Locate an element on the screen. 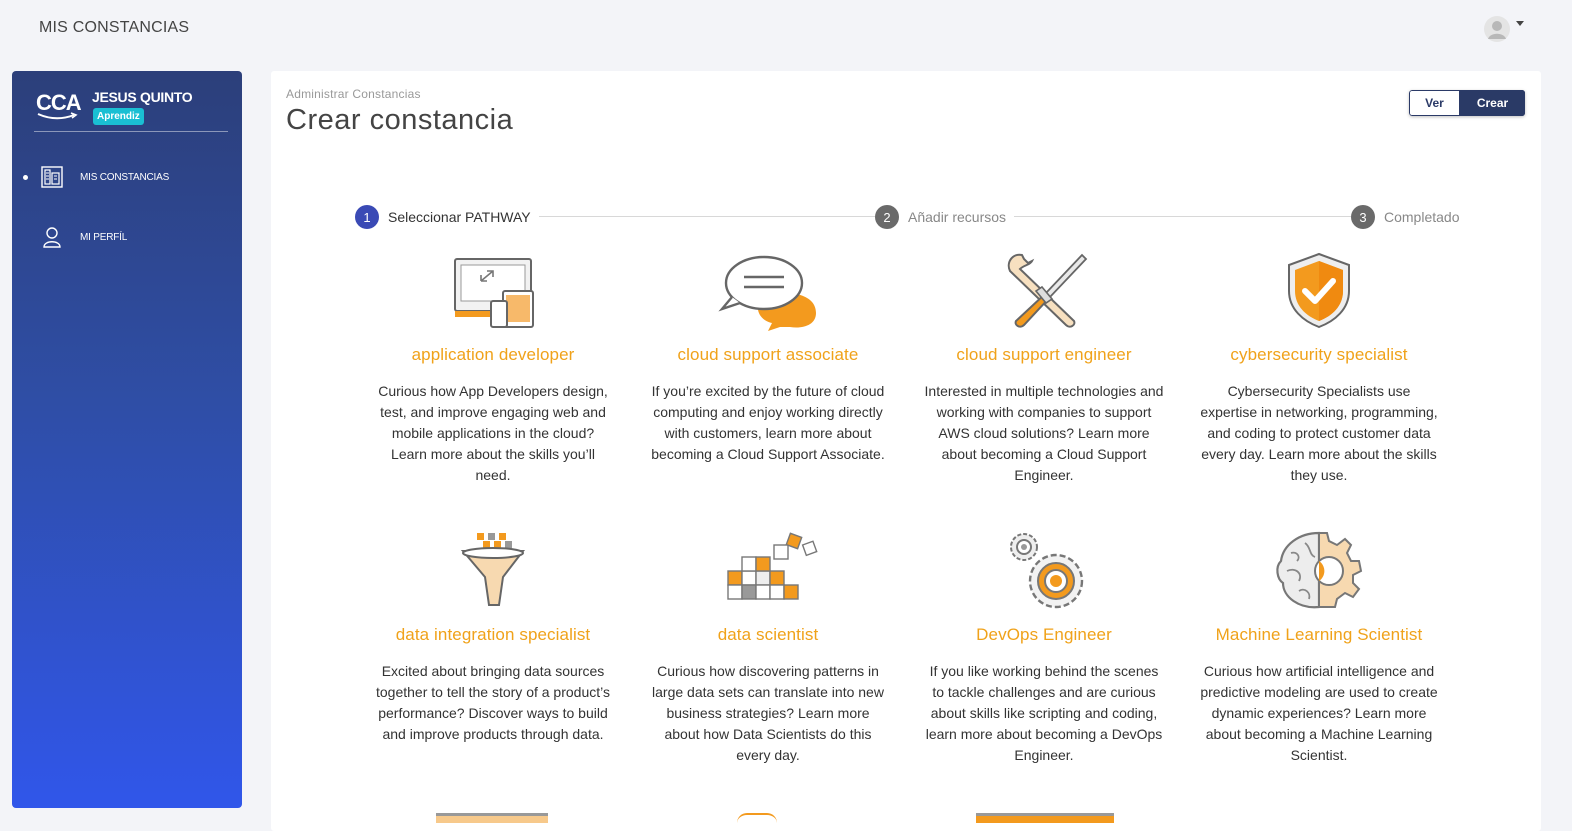  responsive-devices-icon is located at coordinates (494, 293).